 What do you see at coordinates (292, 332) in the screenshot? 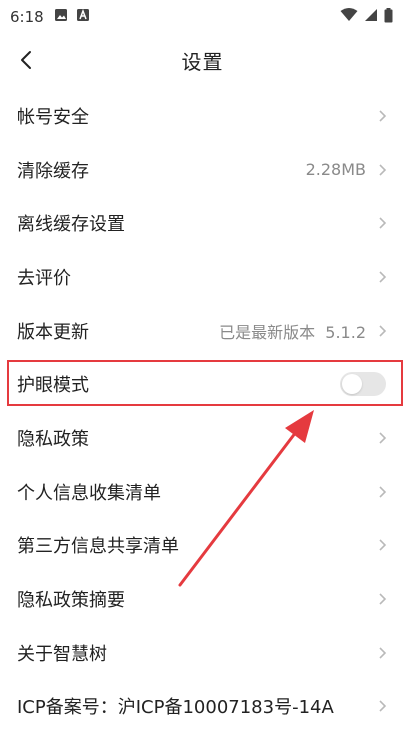
I see `version-status-value: 已是最新版本 5.1.2` at bounding box center [292, 332].